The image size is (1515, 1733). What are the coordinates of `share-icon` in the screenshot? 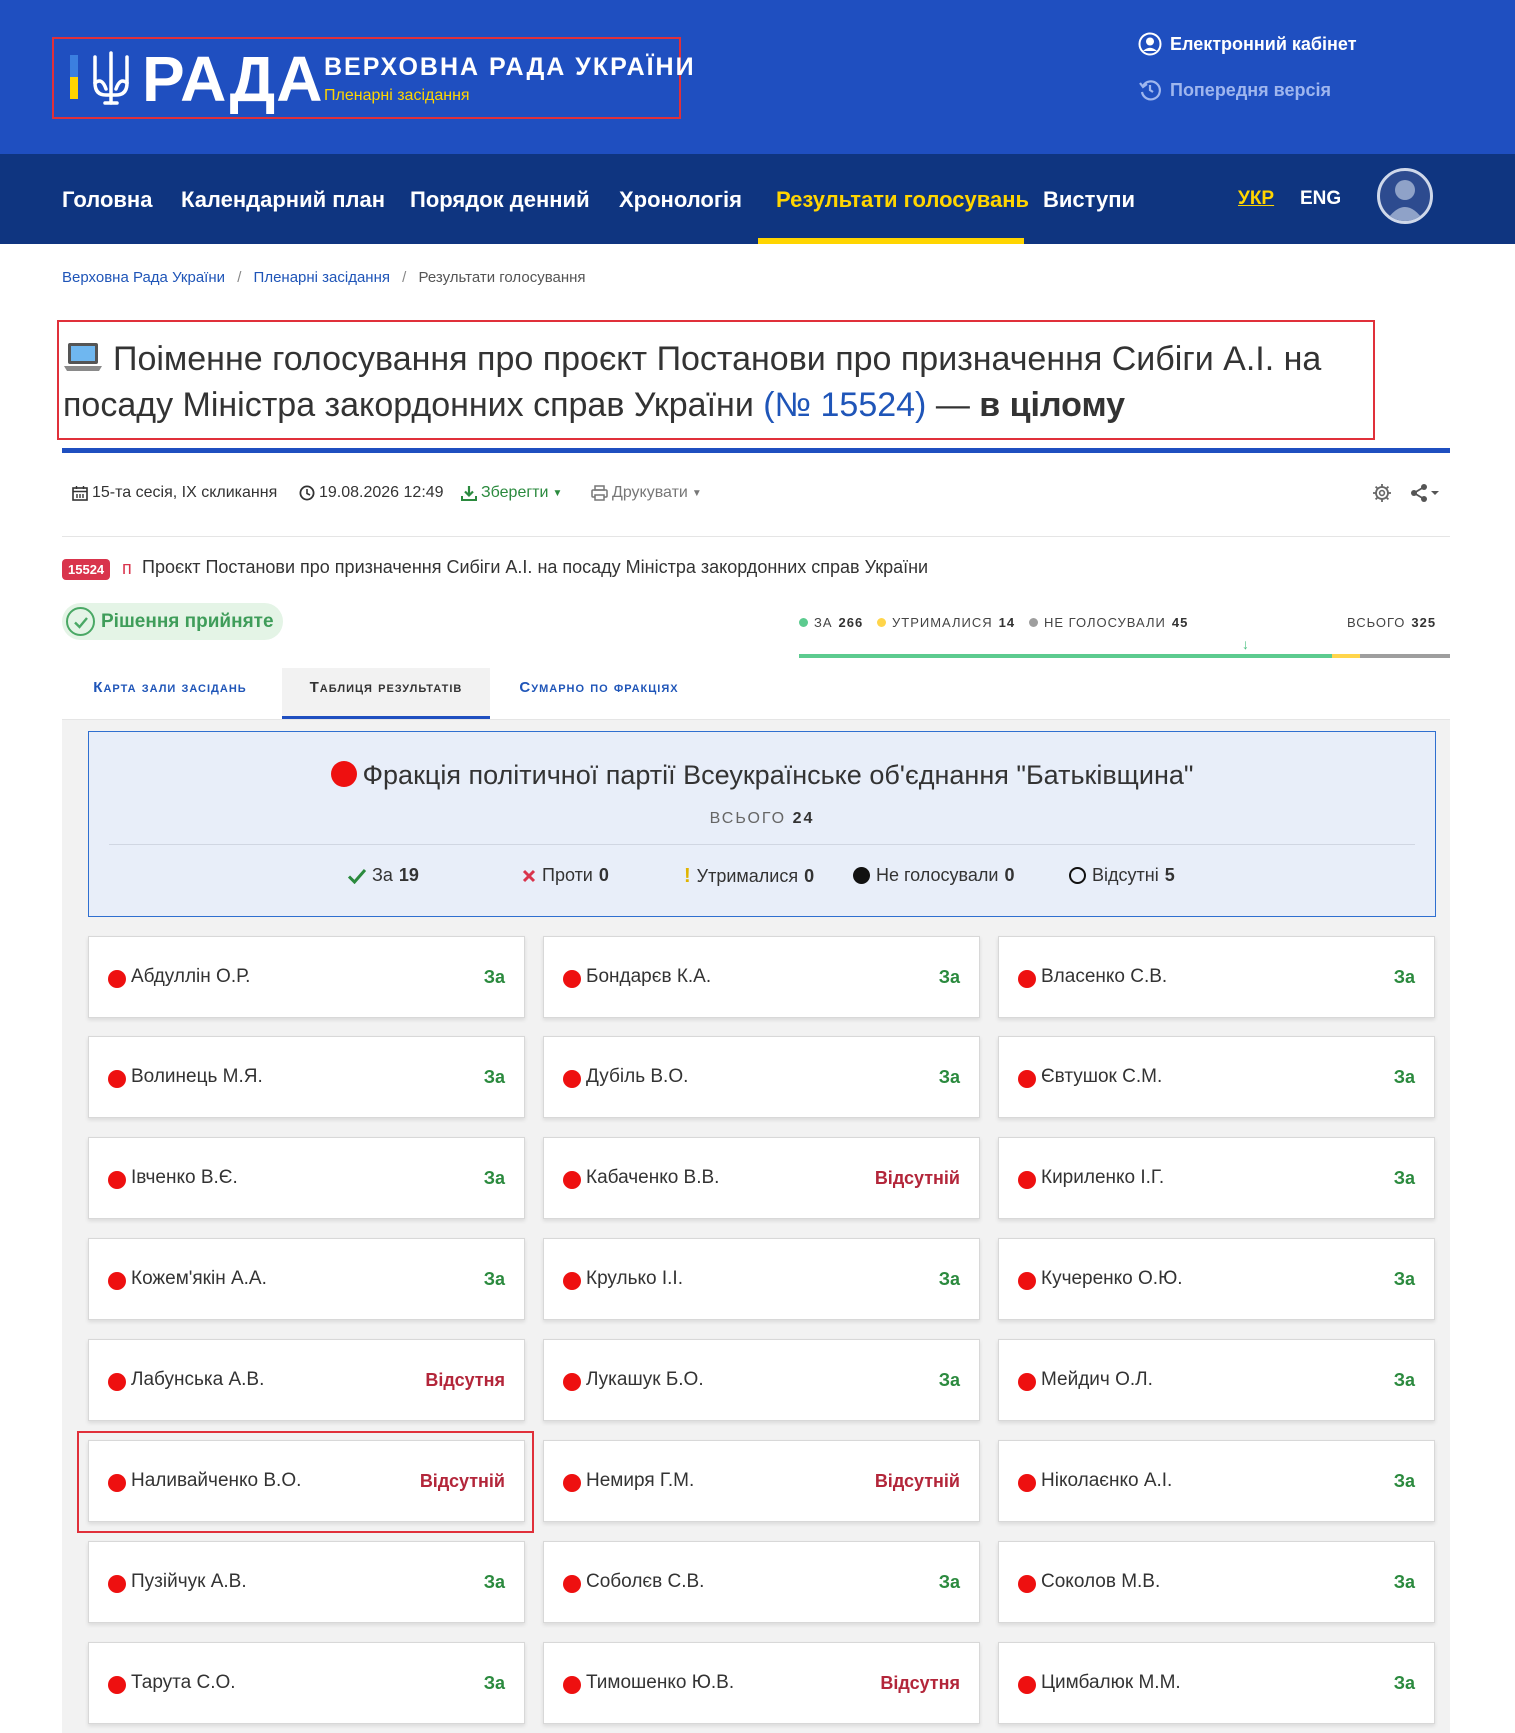 It's located at (1426, 493).